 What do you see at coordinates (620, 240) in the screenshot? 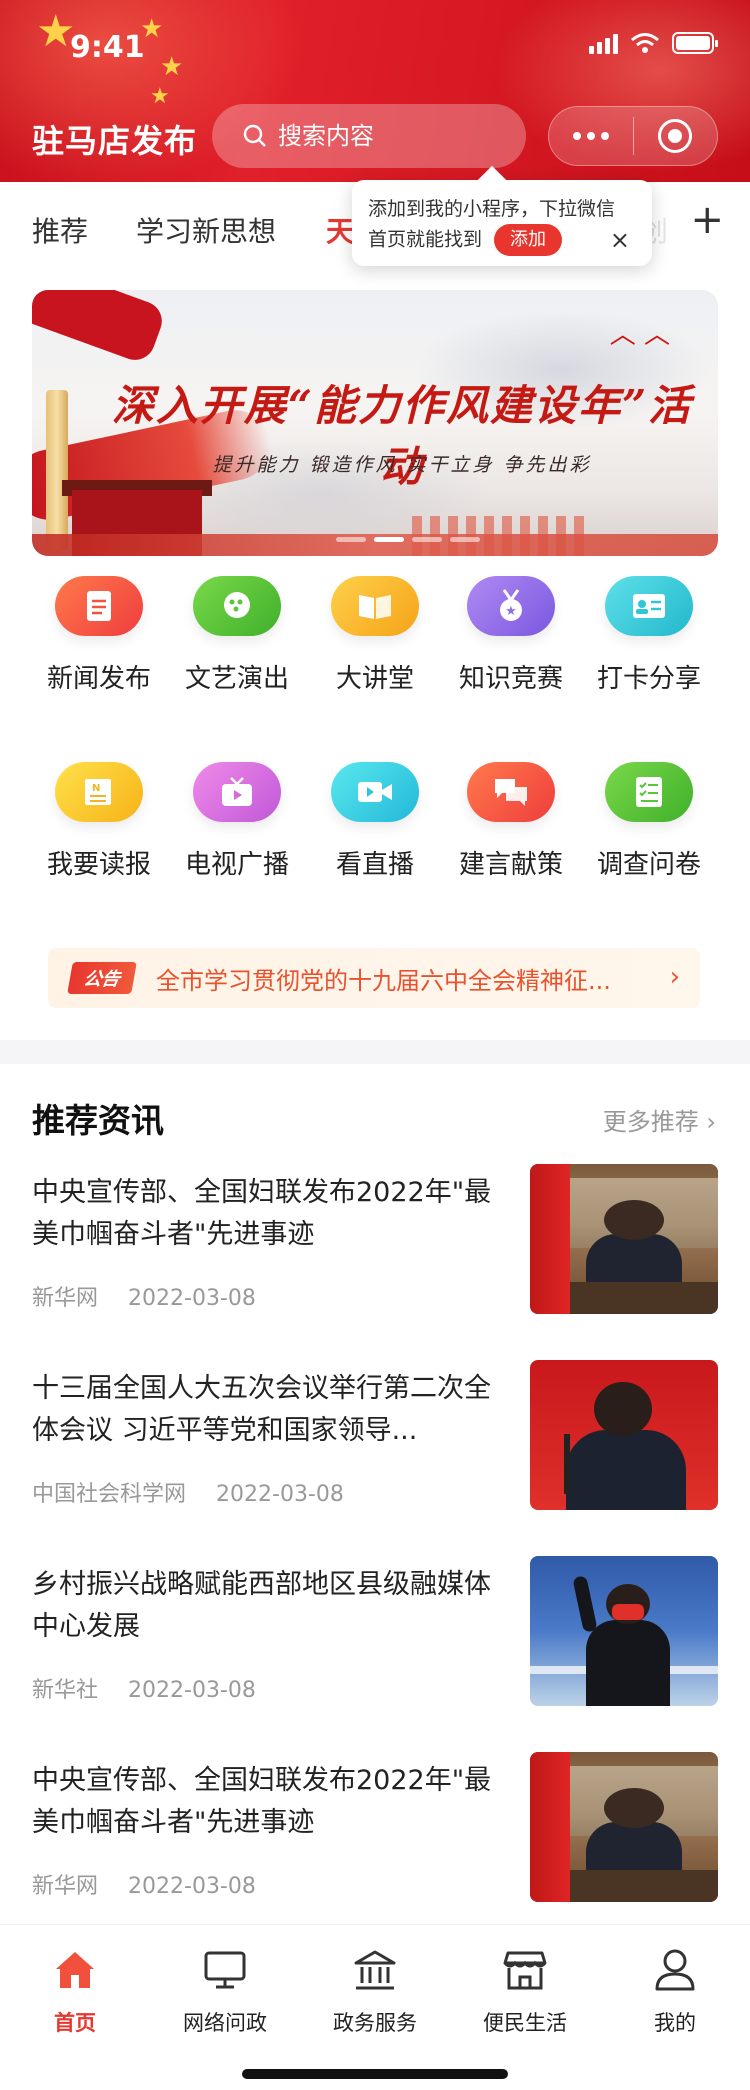
I see `tooltip-close-icon: ×` at bounding box center [620, 240].